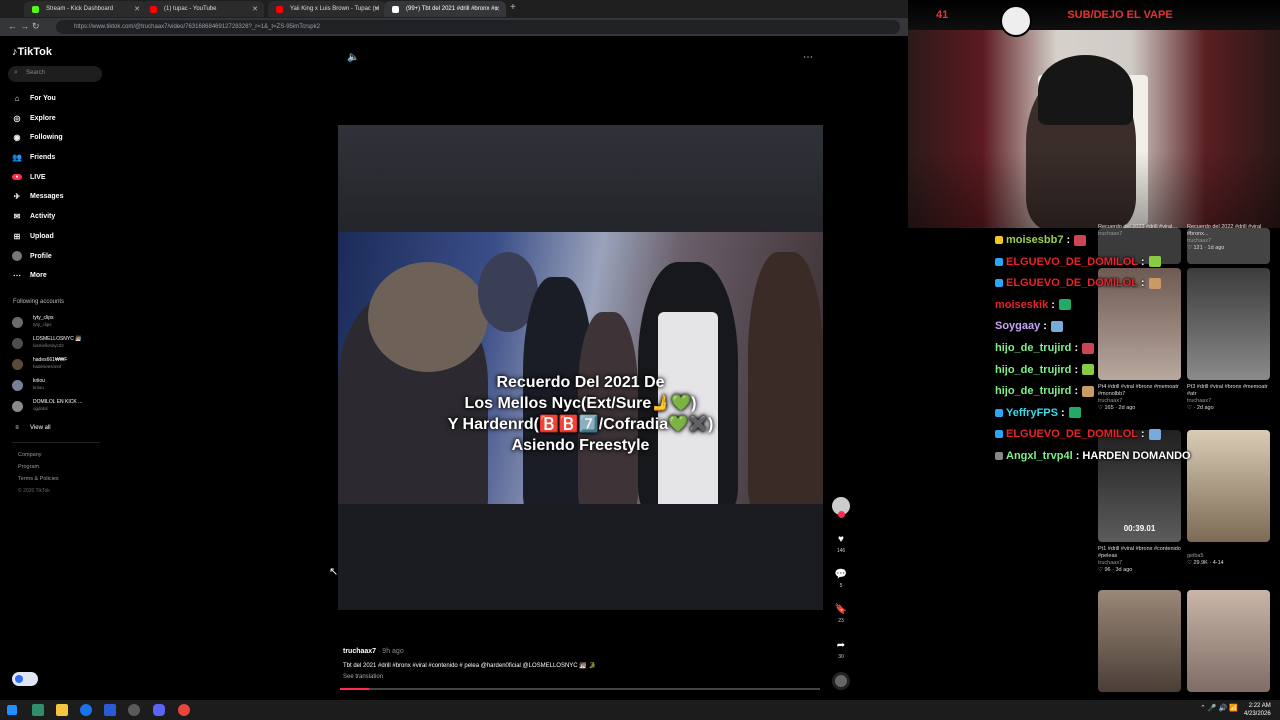  What do you see at coordinates (29, 177) in the screenshot?
I see `nav-live: ● LIVE` at bounding box center [29, 177].